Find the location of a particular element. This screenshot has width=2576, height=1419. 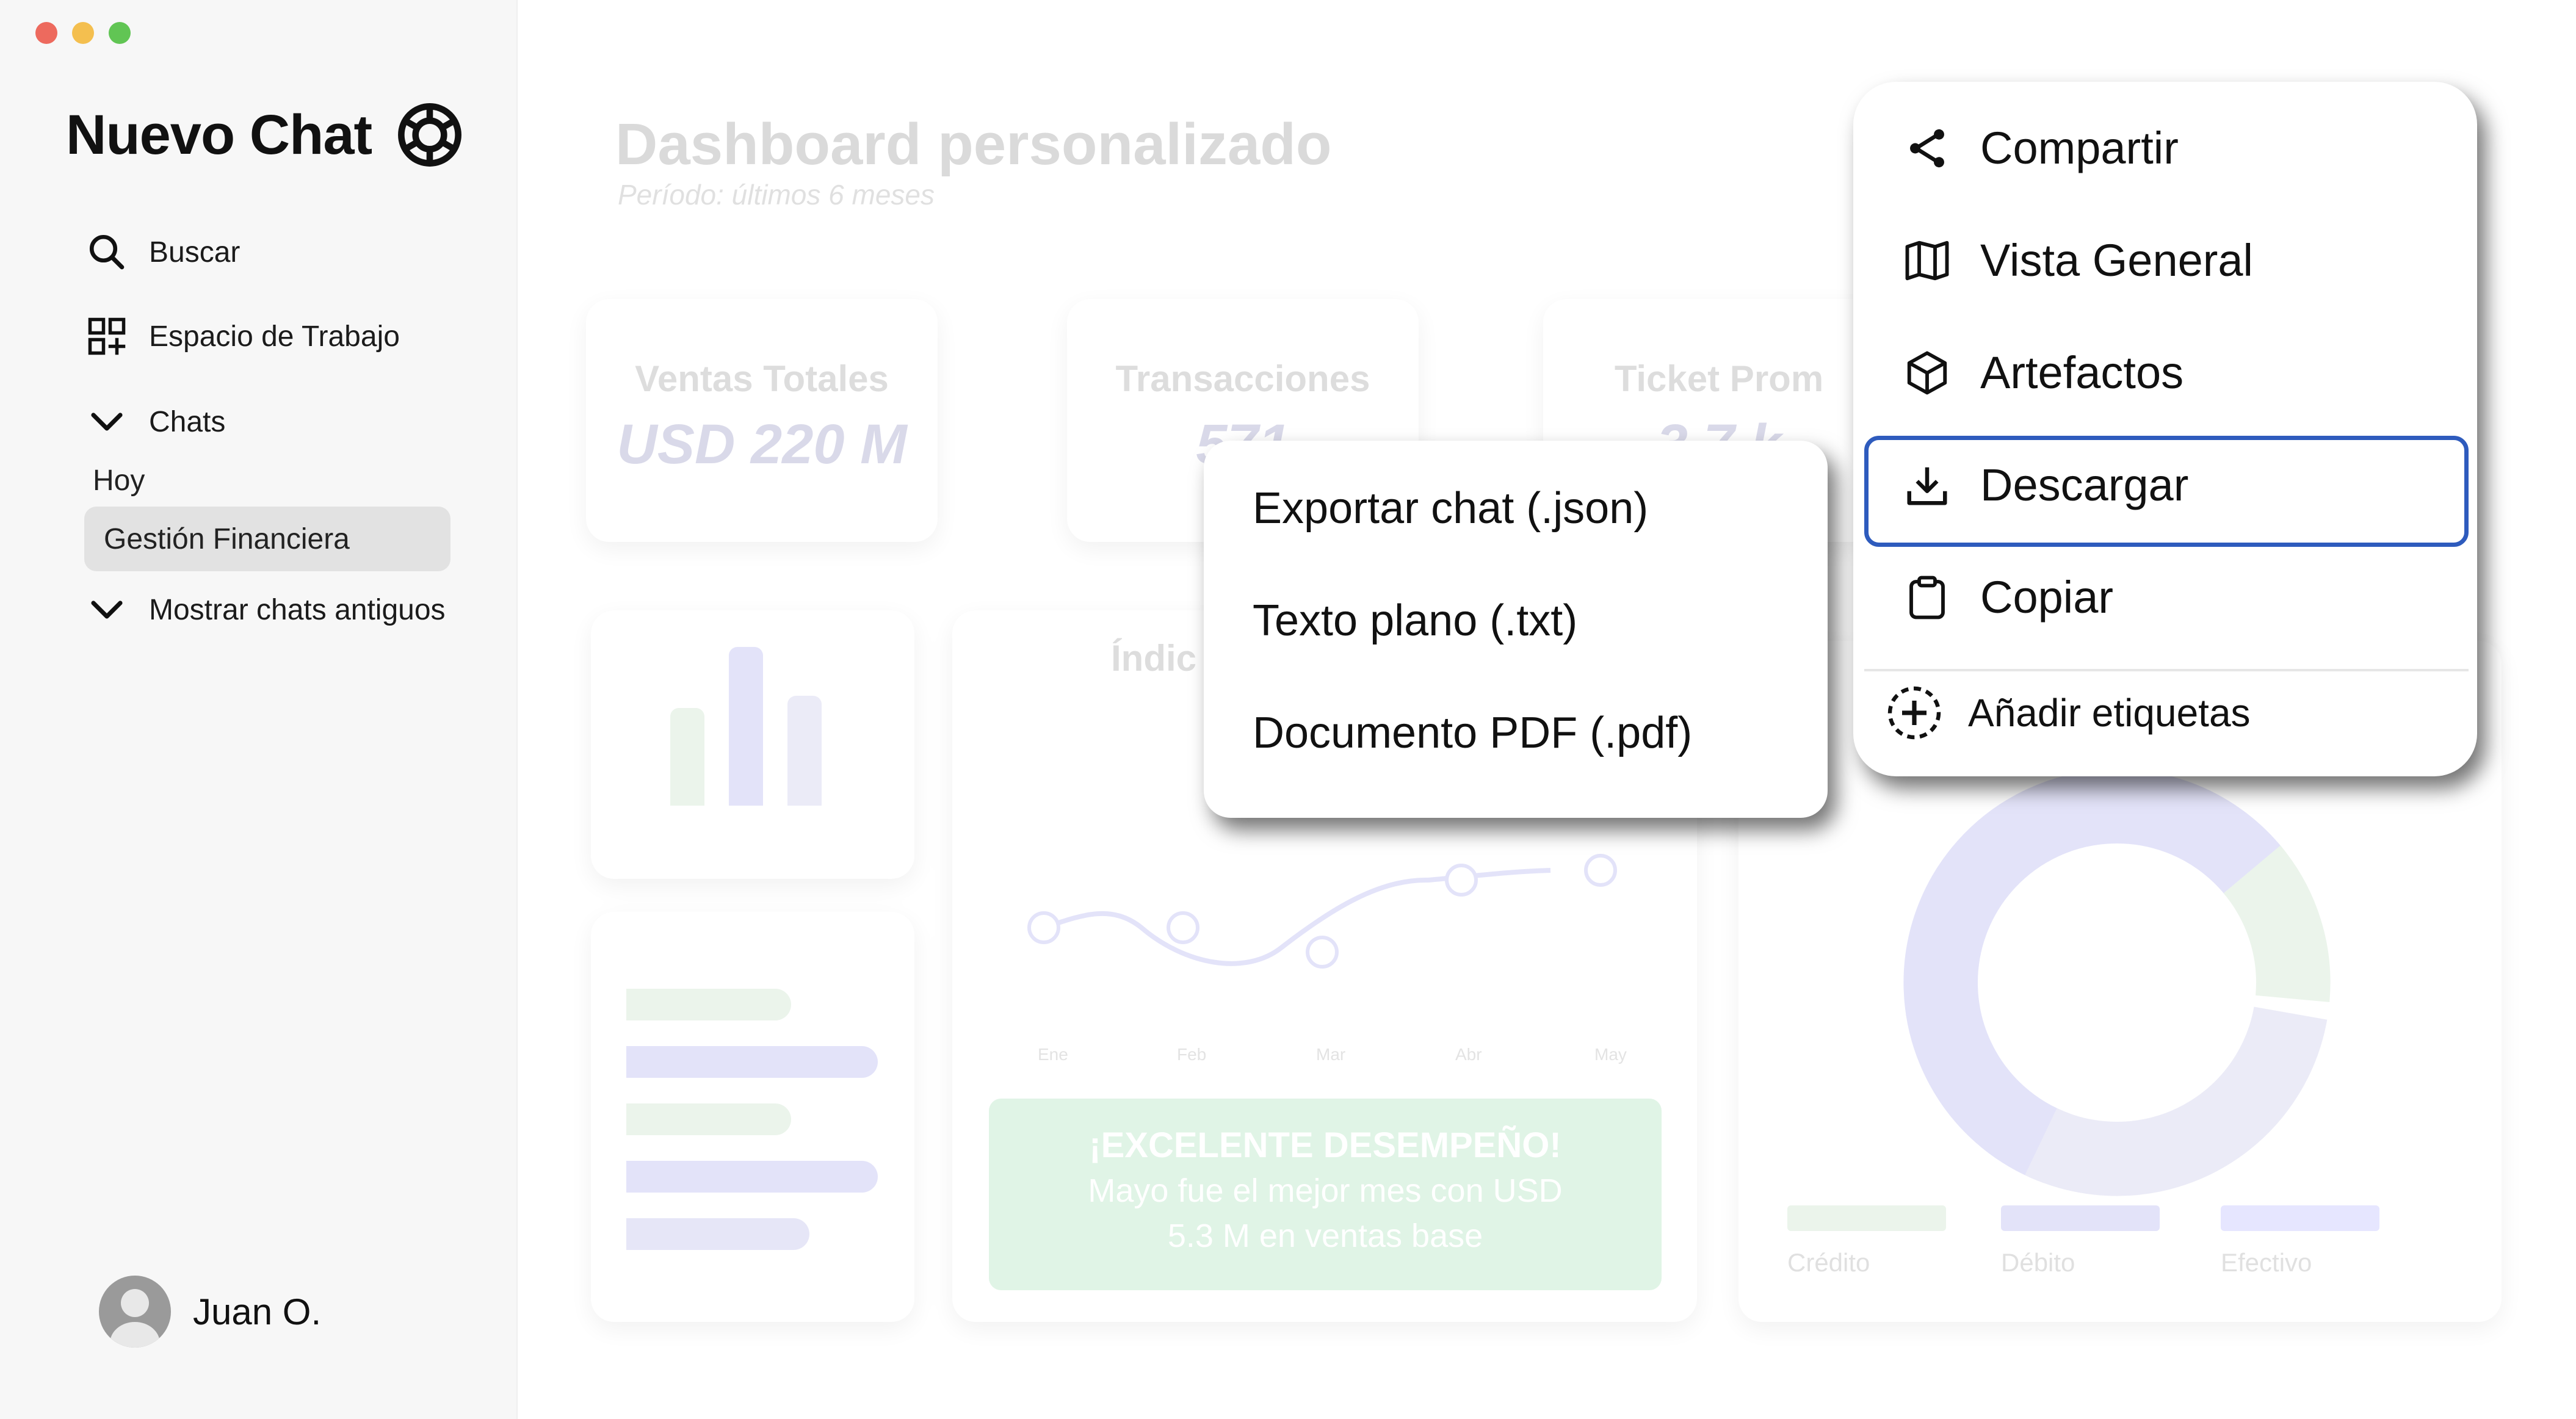

mini-bar-card is located at coordinates (752, 744).